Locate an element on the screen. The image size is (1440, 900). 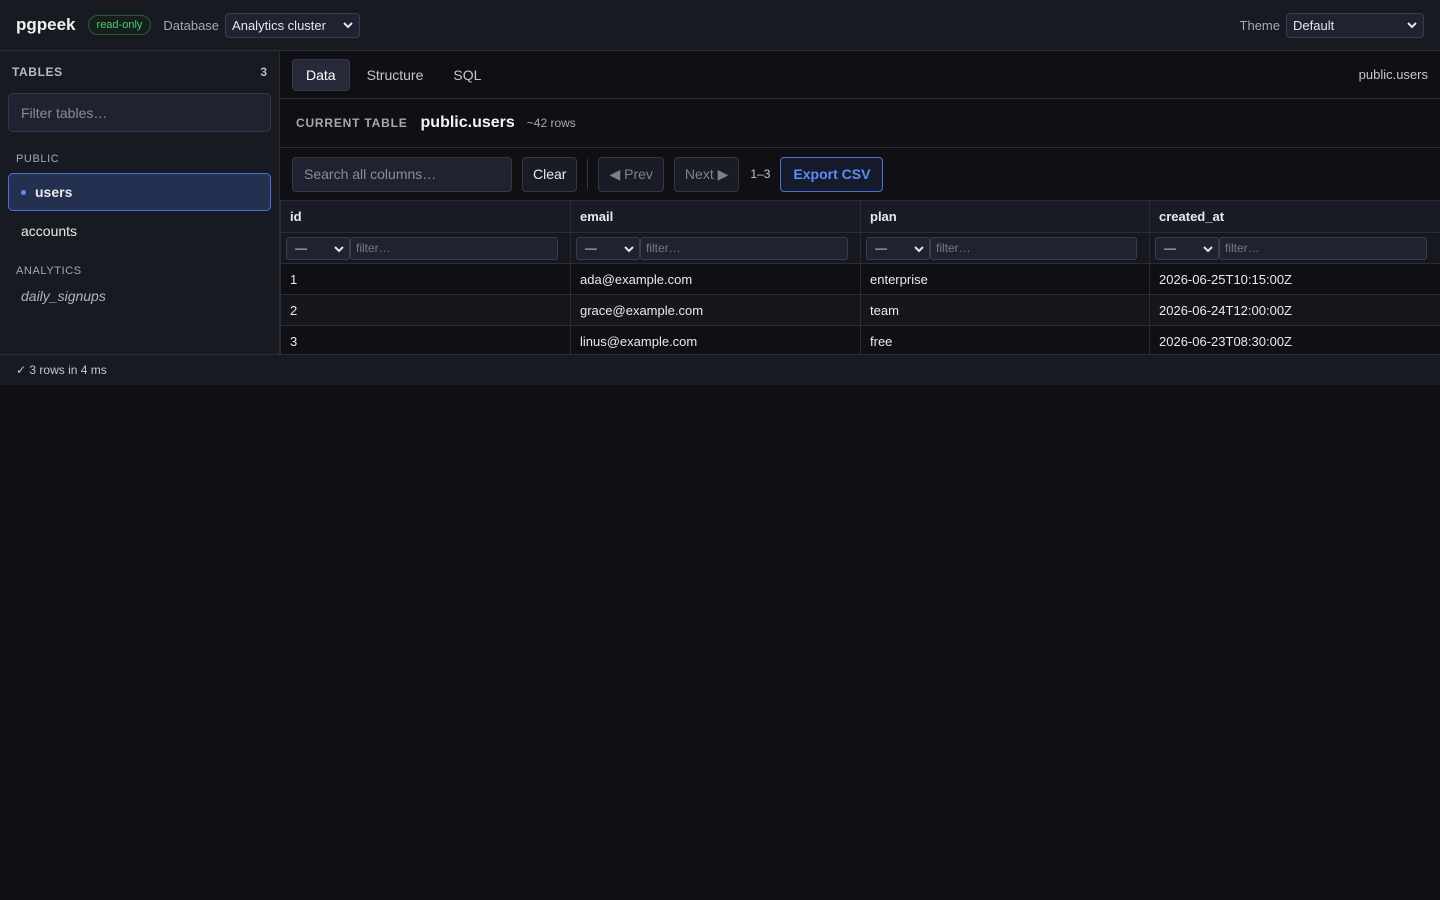
cell-plan: free is located at coordinates (1005, 341).